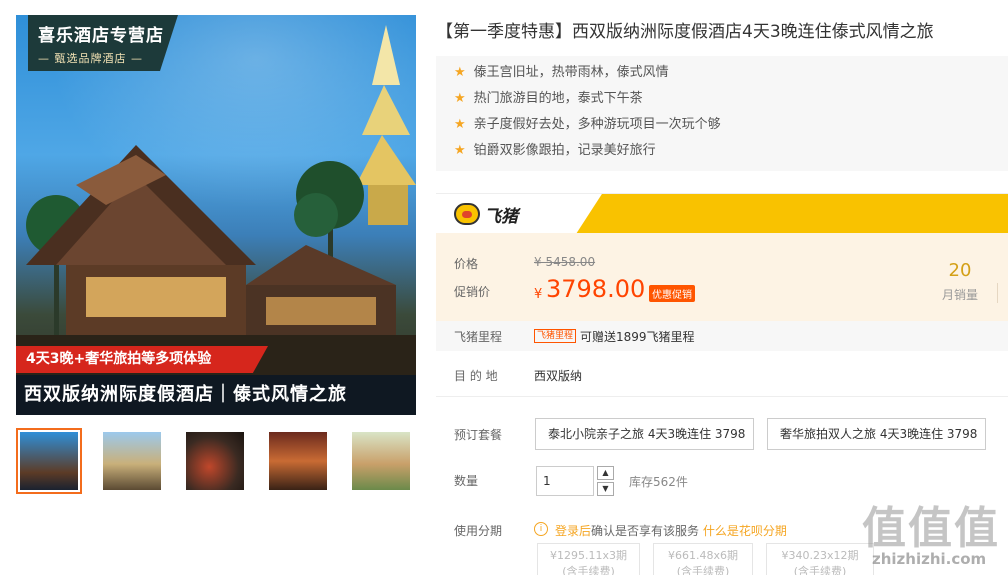  Describe the element at coordinates (722, 336) in the screenshot. I see `miles-row: 飞猪里程 飞猪里程 可赠送1899飞猪里程` at that location.